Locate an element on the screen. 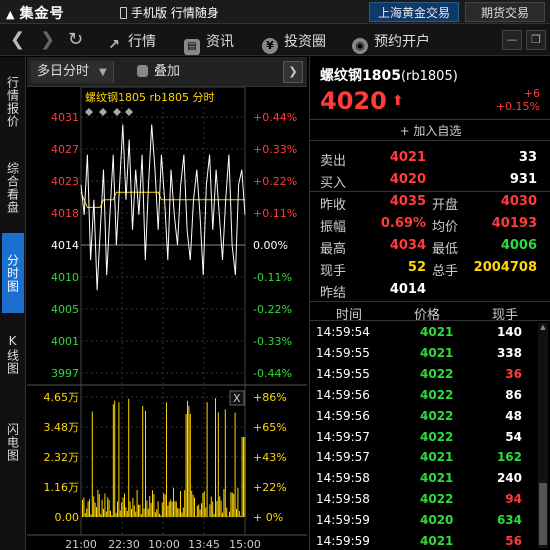 This screenshot has width=550, height=550. amplitude-value: 0.69% is located at coordinates (403, 223).